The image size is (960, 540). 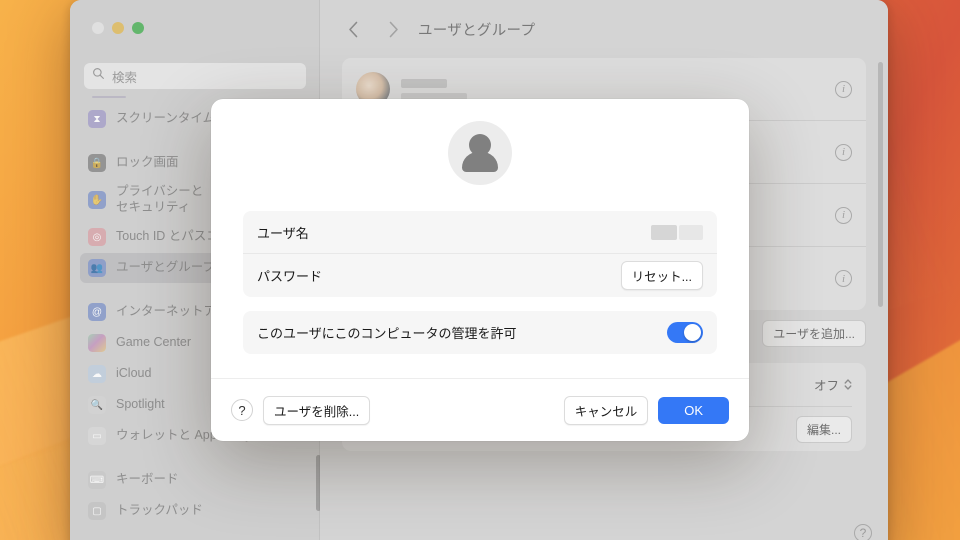 What do you see at coordinates (826, 386) in the screenshot?
I see `auto-login-value: オフ` at bounding box center [826, 386].